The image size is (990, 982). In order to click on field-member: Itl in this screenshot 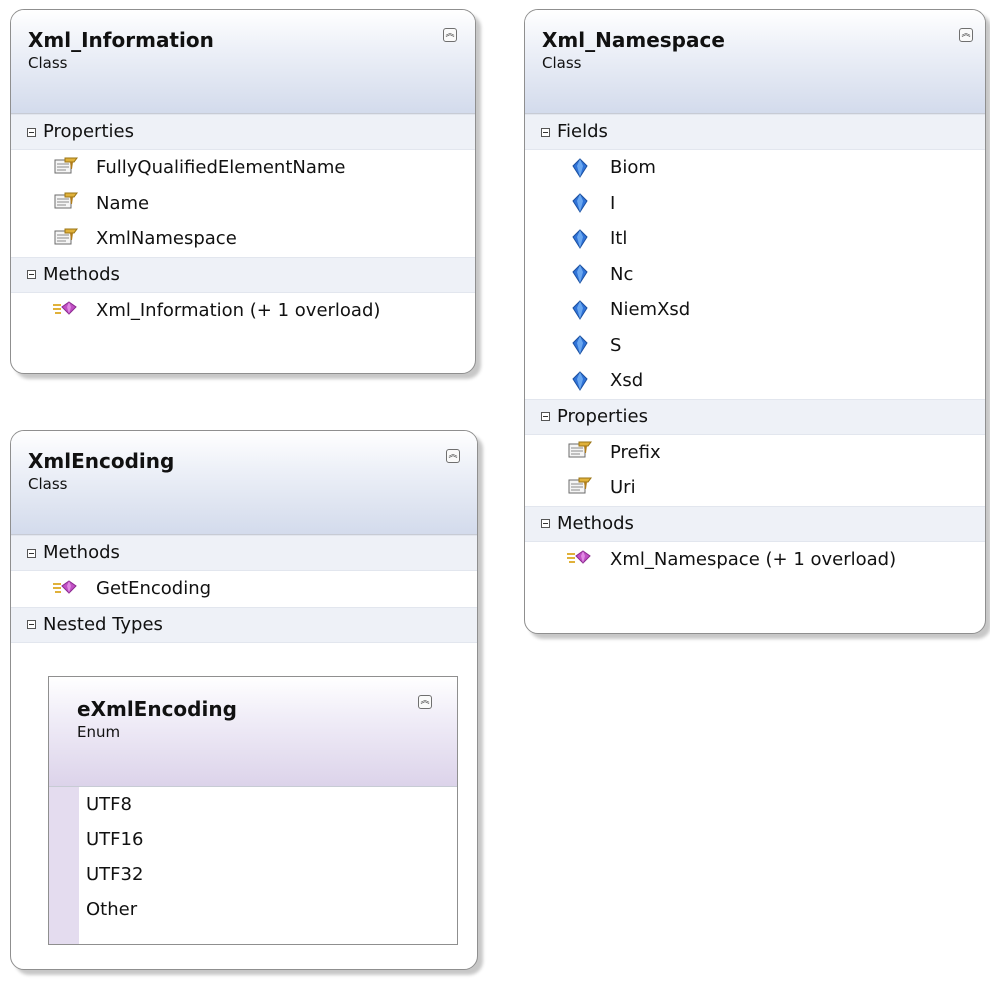, I will do `click(755, 239)`.